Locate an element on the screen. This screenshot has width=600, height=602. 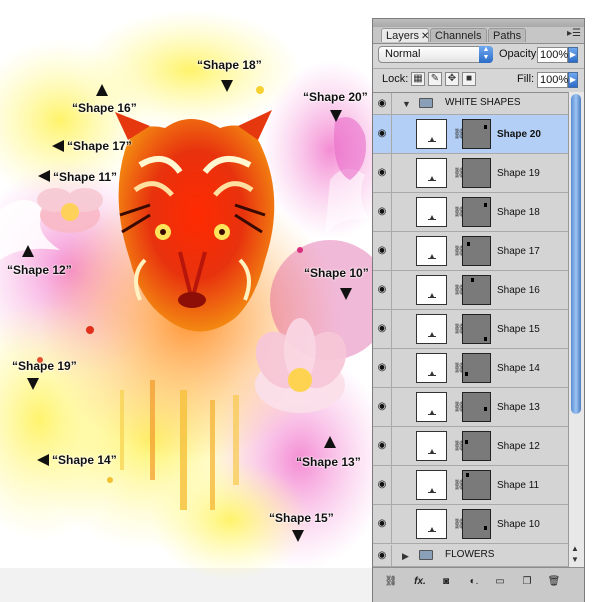
close-icon: ✕ is located at coordinates (425, 36).